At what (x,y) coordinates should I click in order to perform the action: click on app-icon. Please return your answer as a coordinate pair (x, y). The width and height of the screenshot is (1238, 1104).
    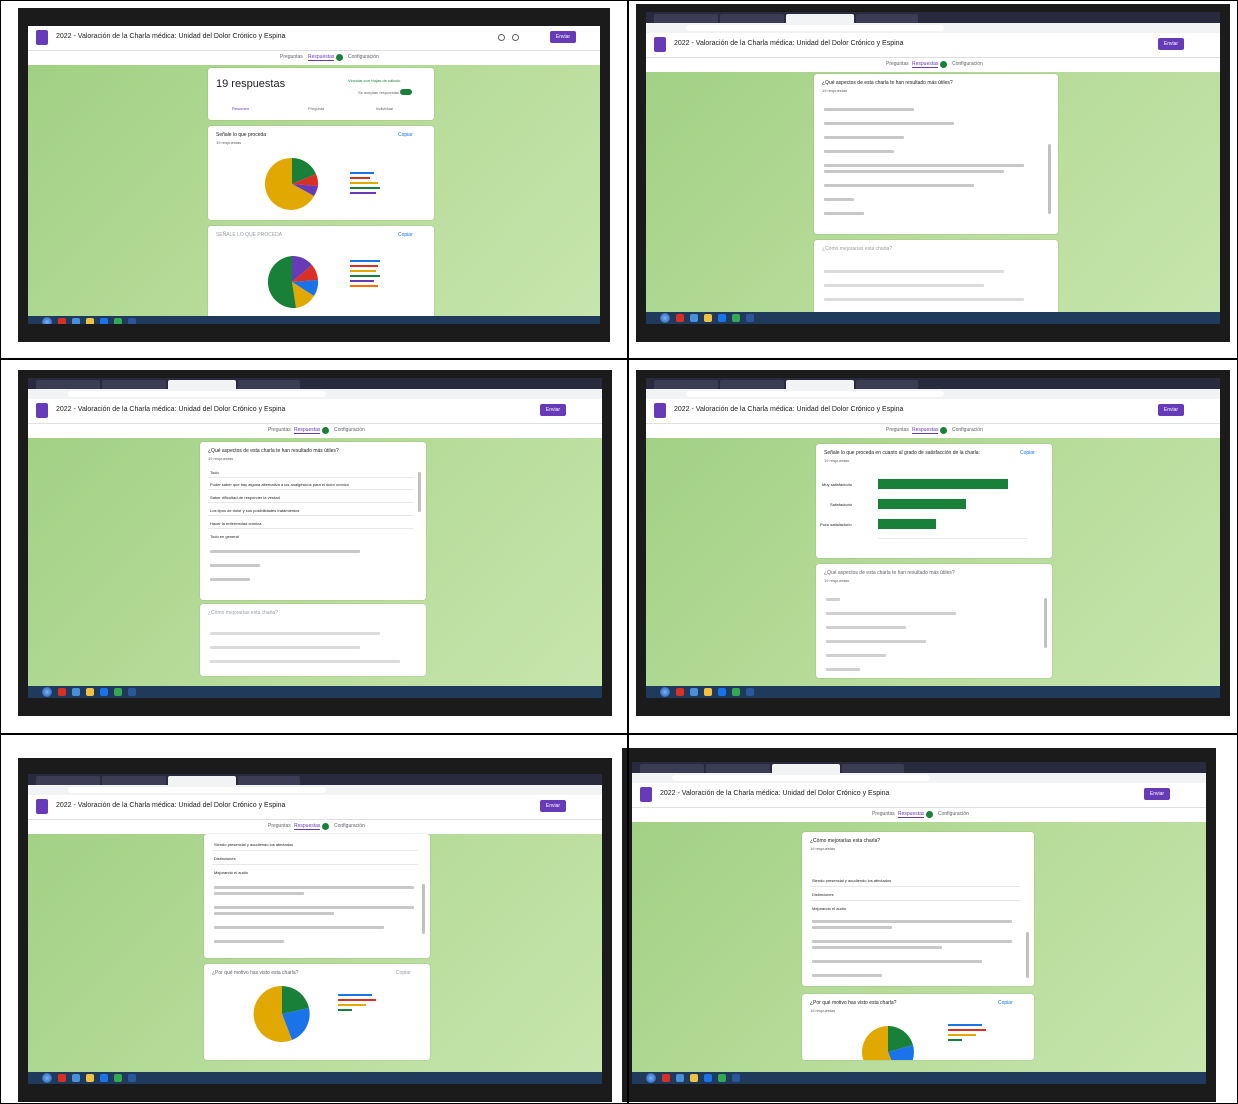
    Looking at the image, I should click on (76, 321).